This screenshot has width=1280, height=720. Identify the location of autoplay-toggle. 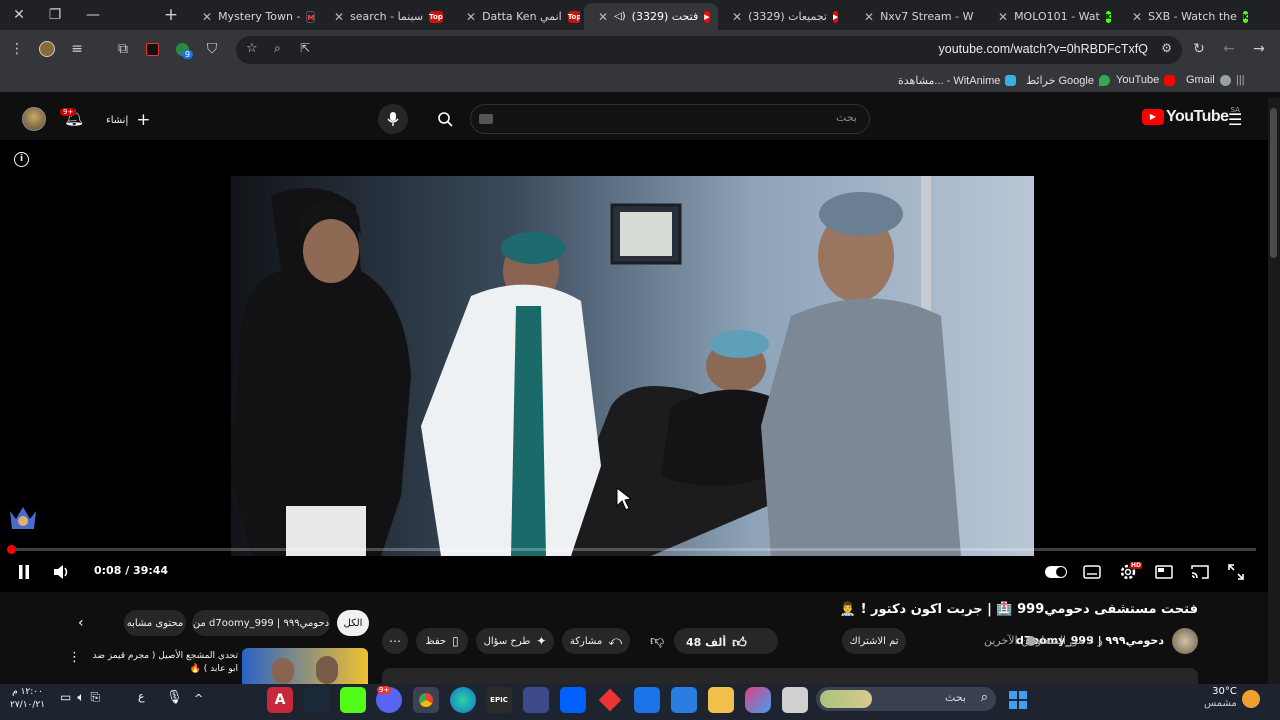
(1056, 572).